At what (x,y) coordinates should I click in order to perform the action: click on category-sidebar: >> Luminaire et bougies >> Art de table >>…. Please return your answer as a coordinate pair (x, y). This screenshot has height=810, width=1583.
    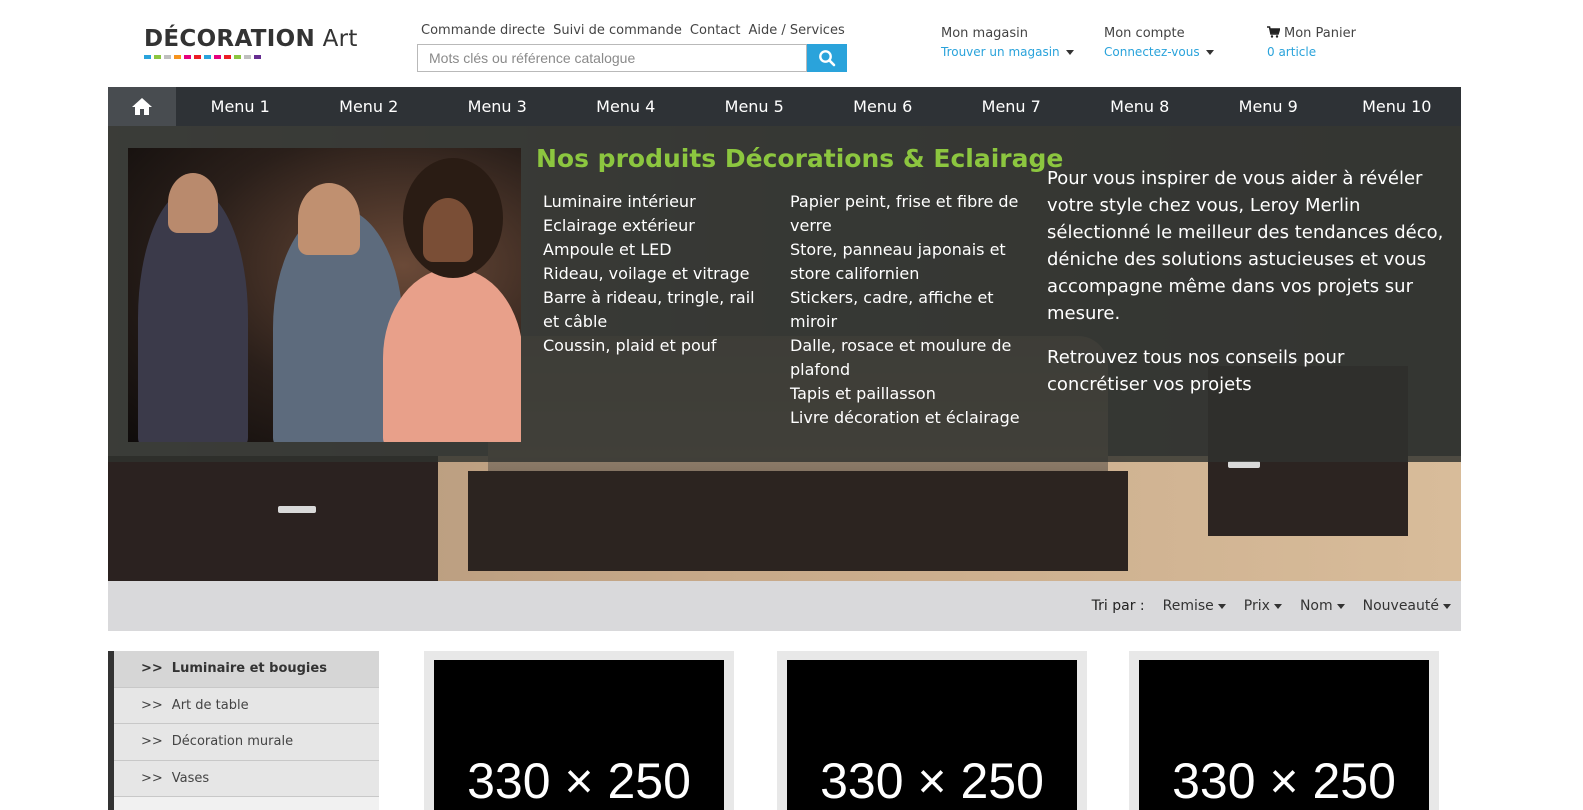
    Looking at the image, I should click on (243, 730).